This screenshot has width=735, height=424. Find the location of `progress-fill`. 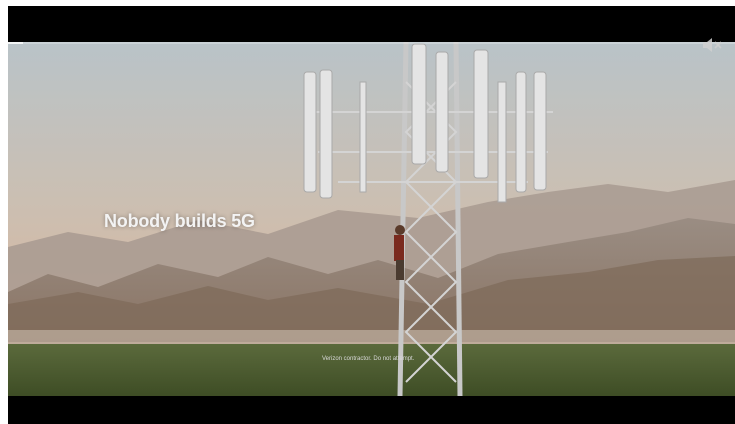

progress-fill is located at coordinates (15, 43).